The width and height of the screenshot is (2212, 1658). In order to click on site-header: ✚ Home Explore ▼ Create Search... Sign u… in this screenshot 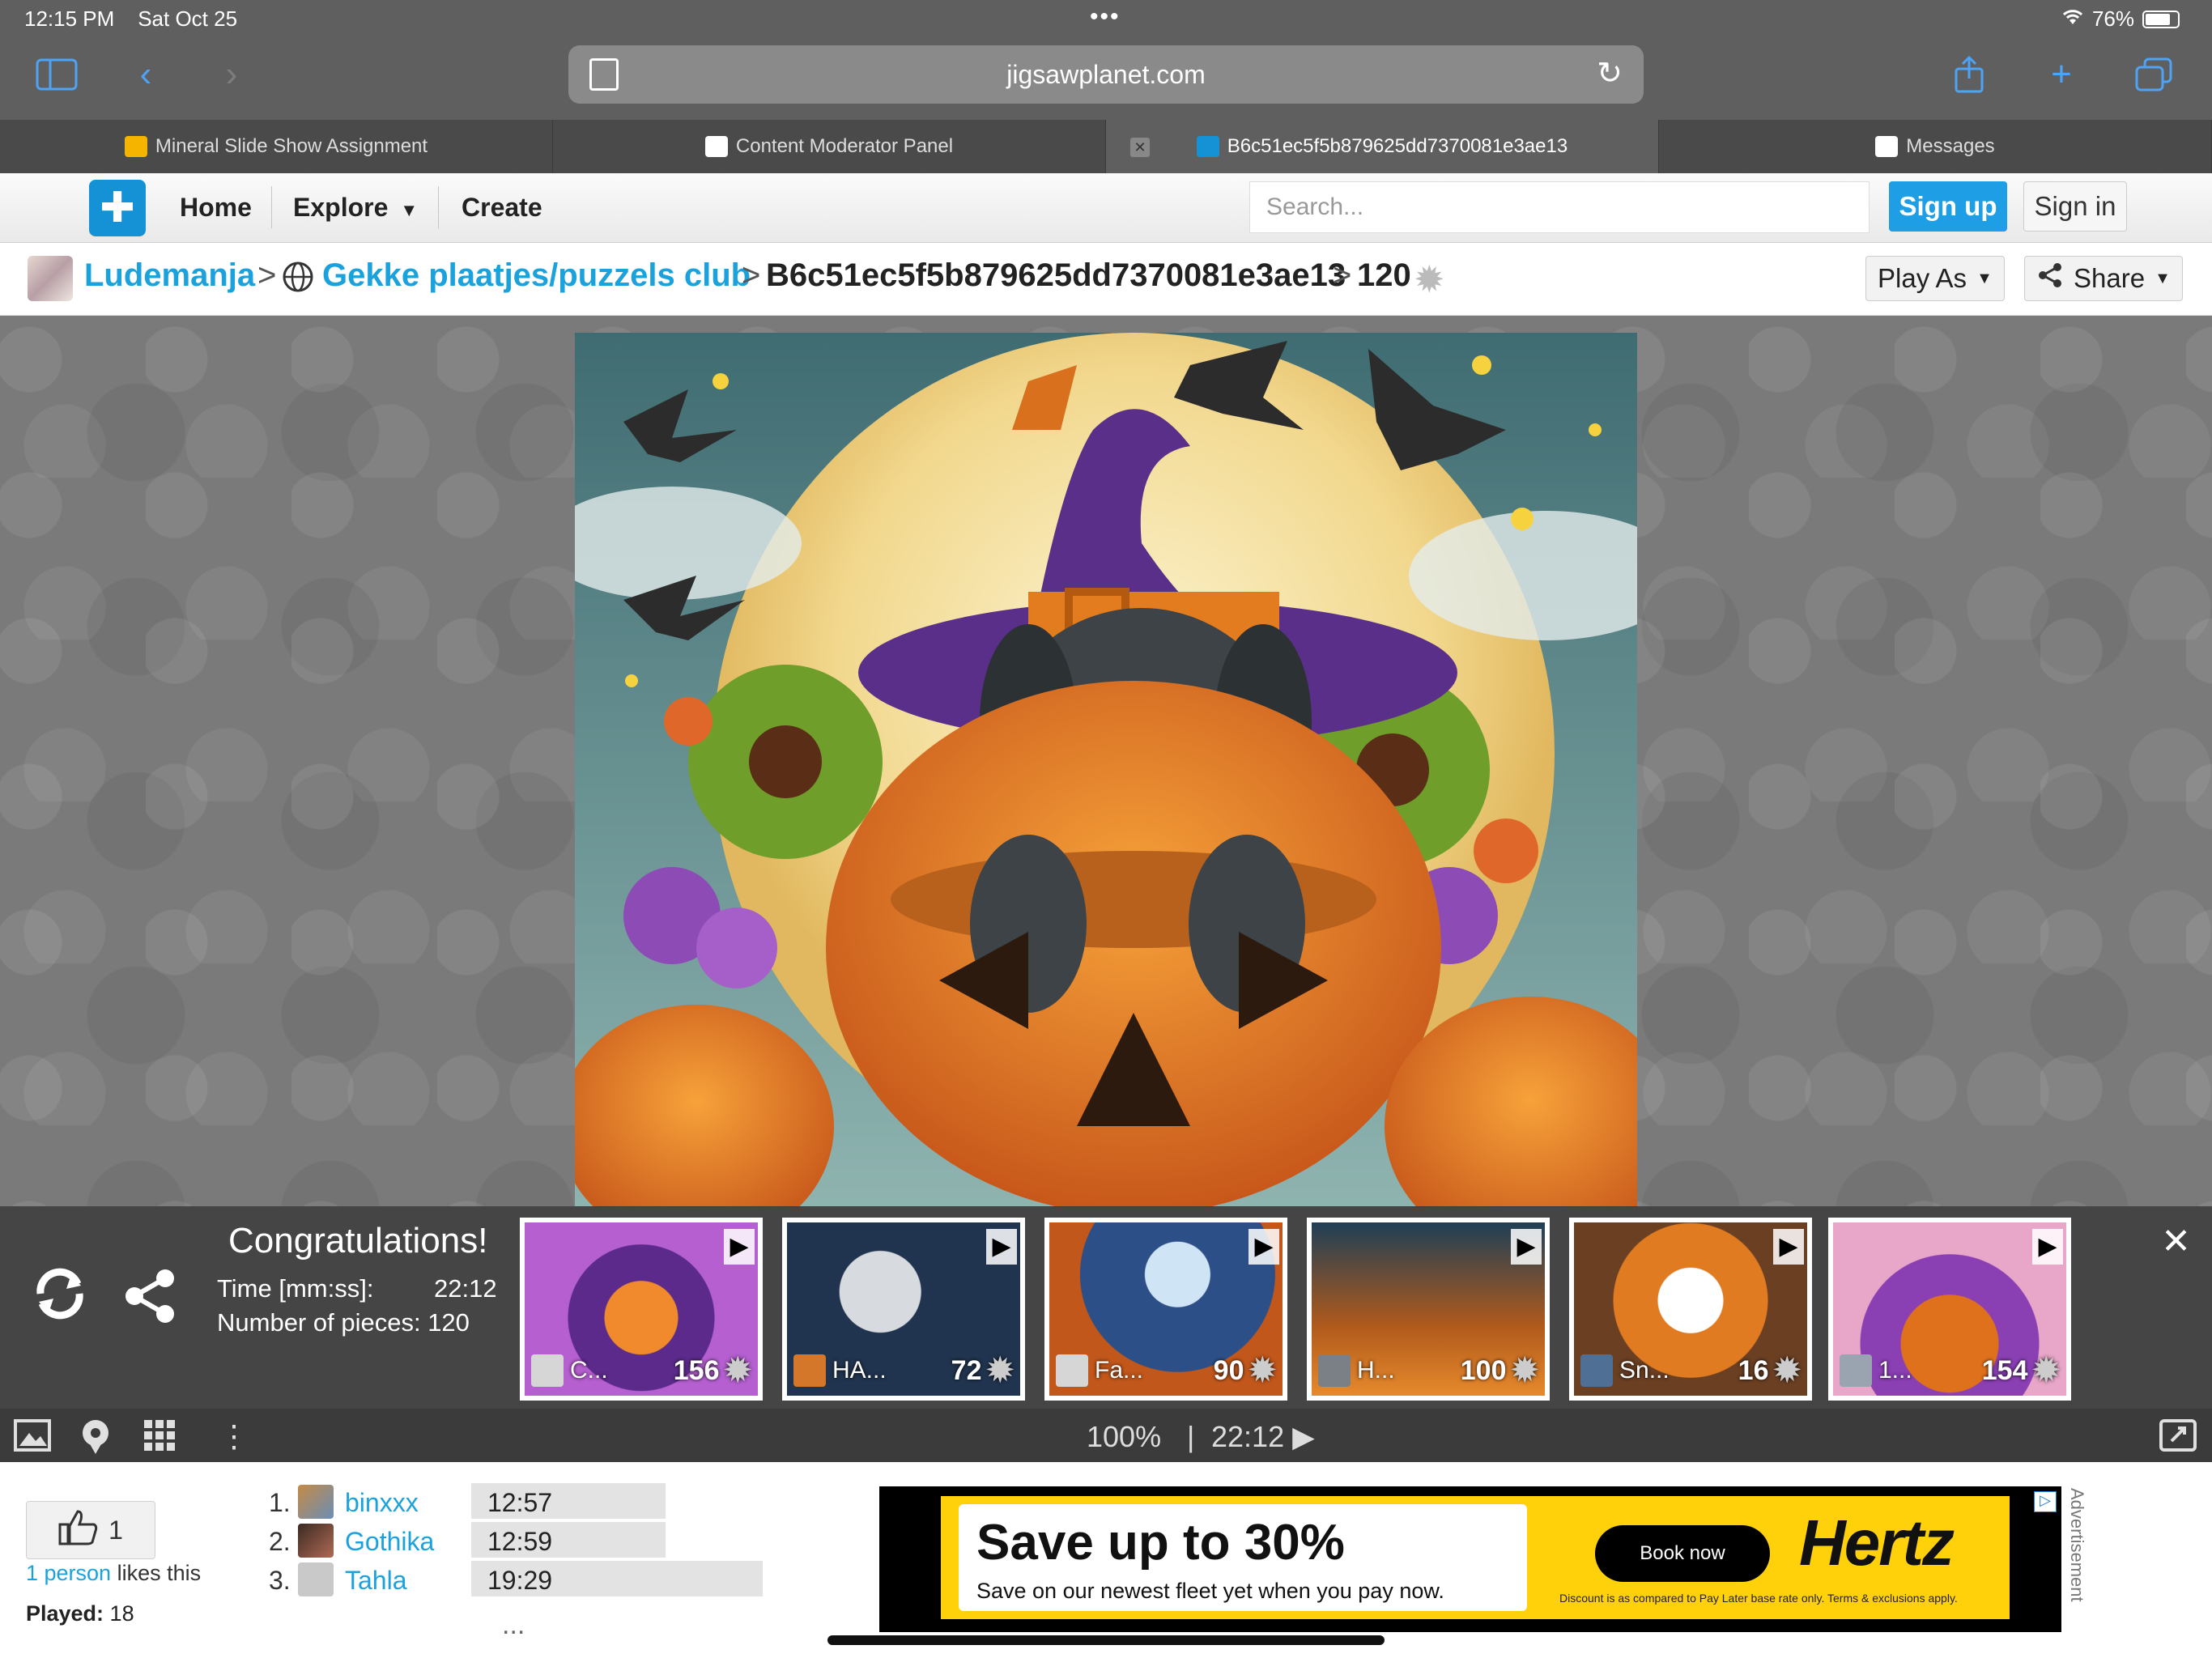, I will do `click(1106, 208)`.